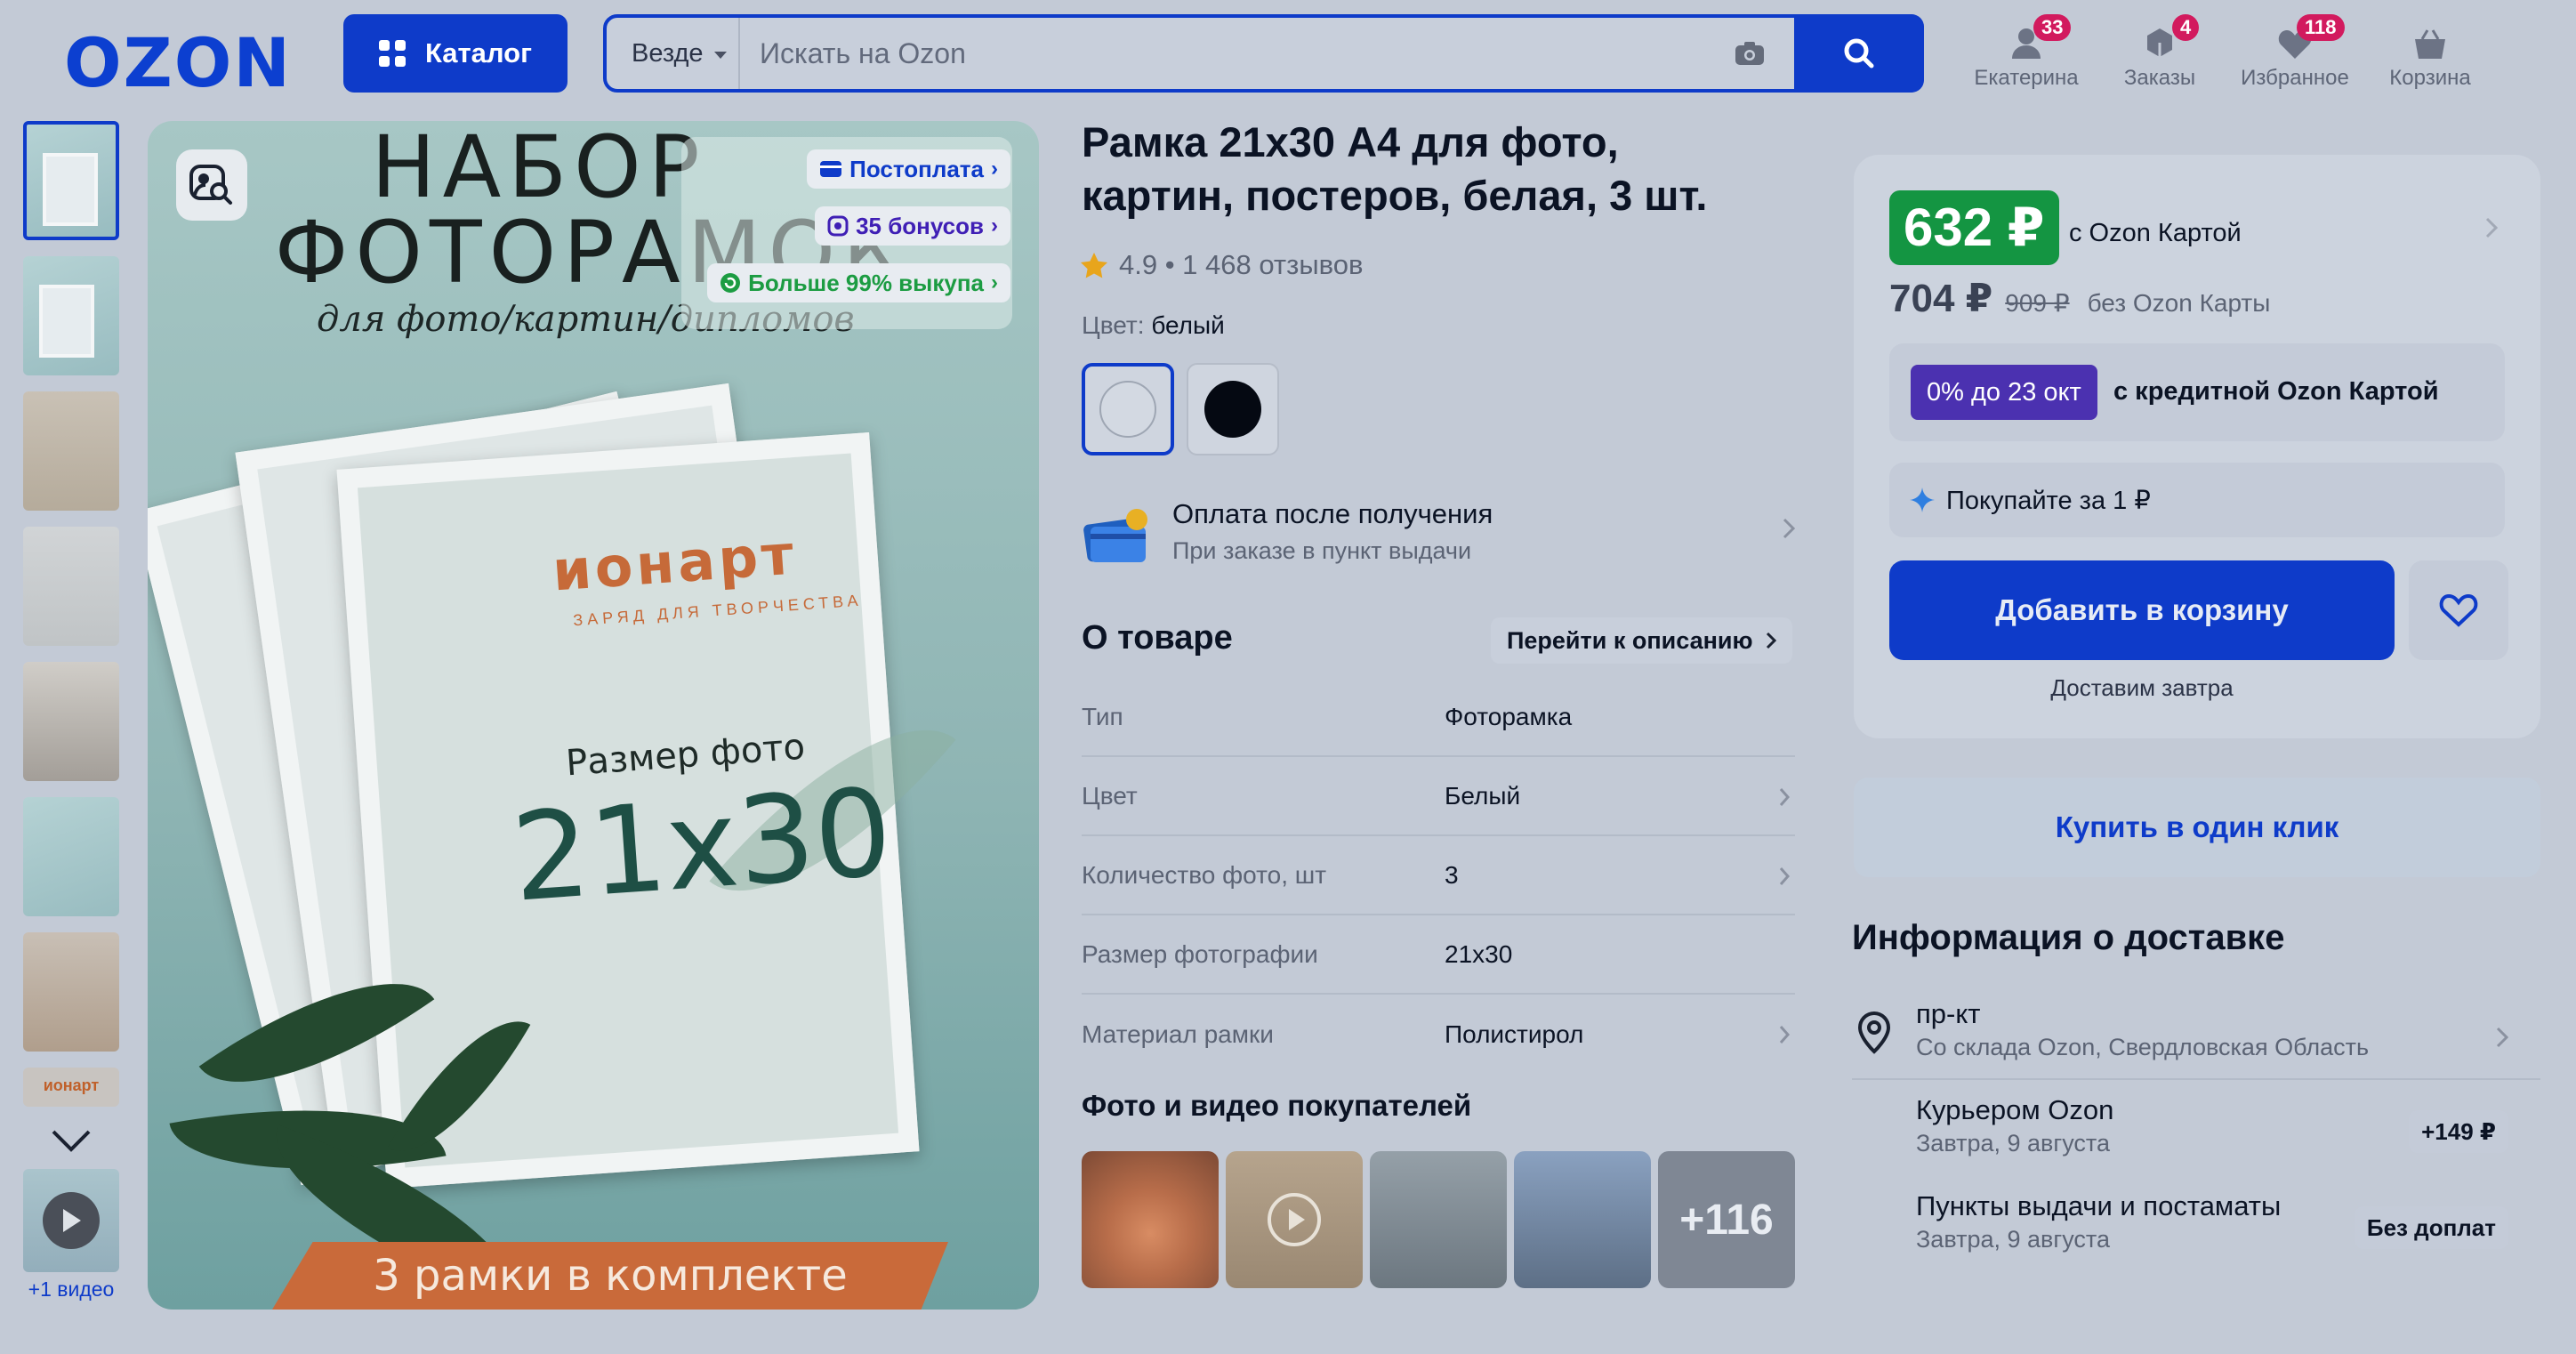  I want to click on color-swatch-white, so click(1128, 409).